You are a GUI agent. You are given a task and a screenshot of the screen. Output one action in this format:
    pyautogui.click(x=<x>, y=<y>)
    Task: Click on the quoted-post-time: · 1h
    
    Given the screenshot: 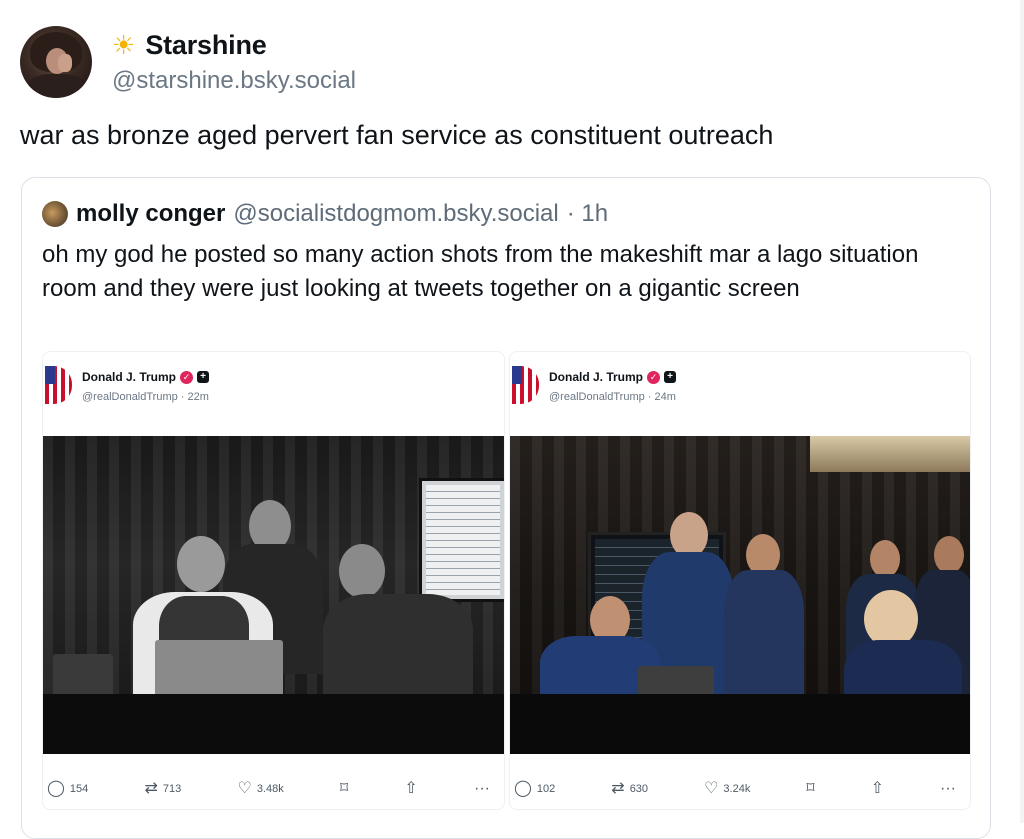 What is the action you would take?
    pyautogui.click(x=587, y=213)
    